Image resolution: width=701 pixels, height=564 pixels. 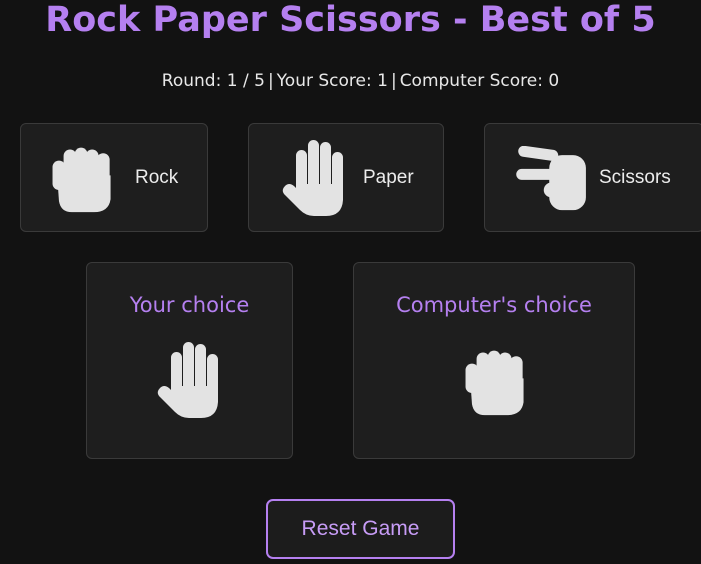 What do you see at coordinates (191, 81) in the screenshot?
I see `round-label: Round:` at bounding box center [191, 81].